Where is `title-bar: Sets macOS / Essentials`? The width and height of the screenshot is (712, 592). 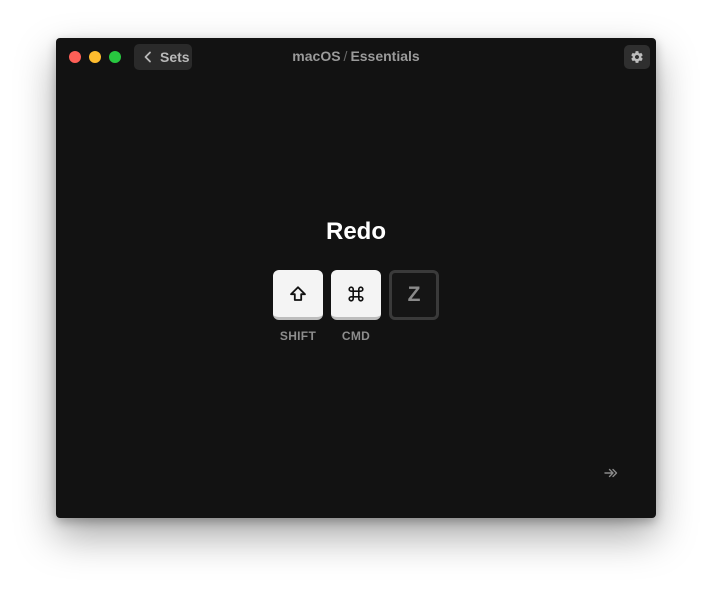 title-bar: Sets macOS / Essentials is located at coordinates (356, 57).